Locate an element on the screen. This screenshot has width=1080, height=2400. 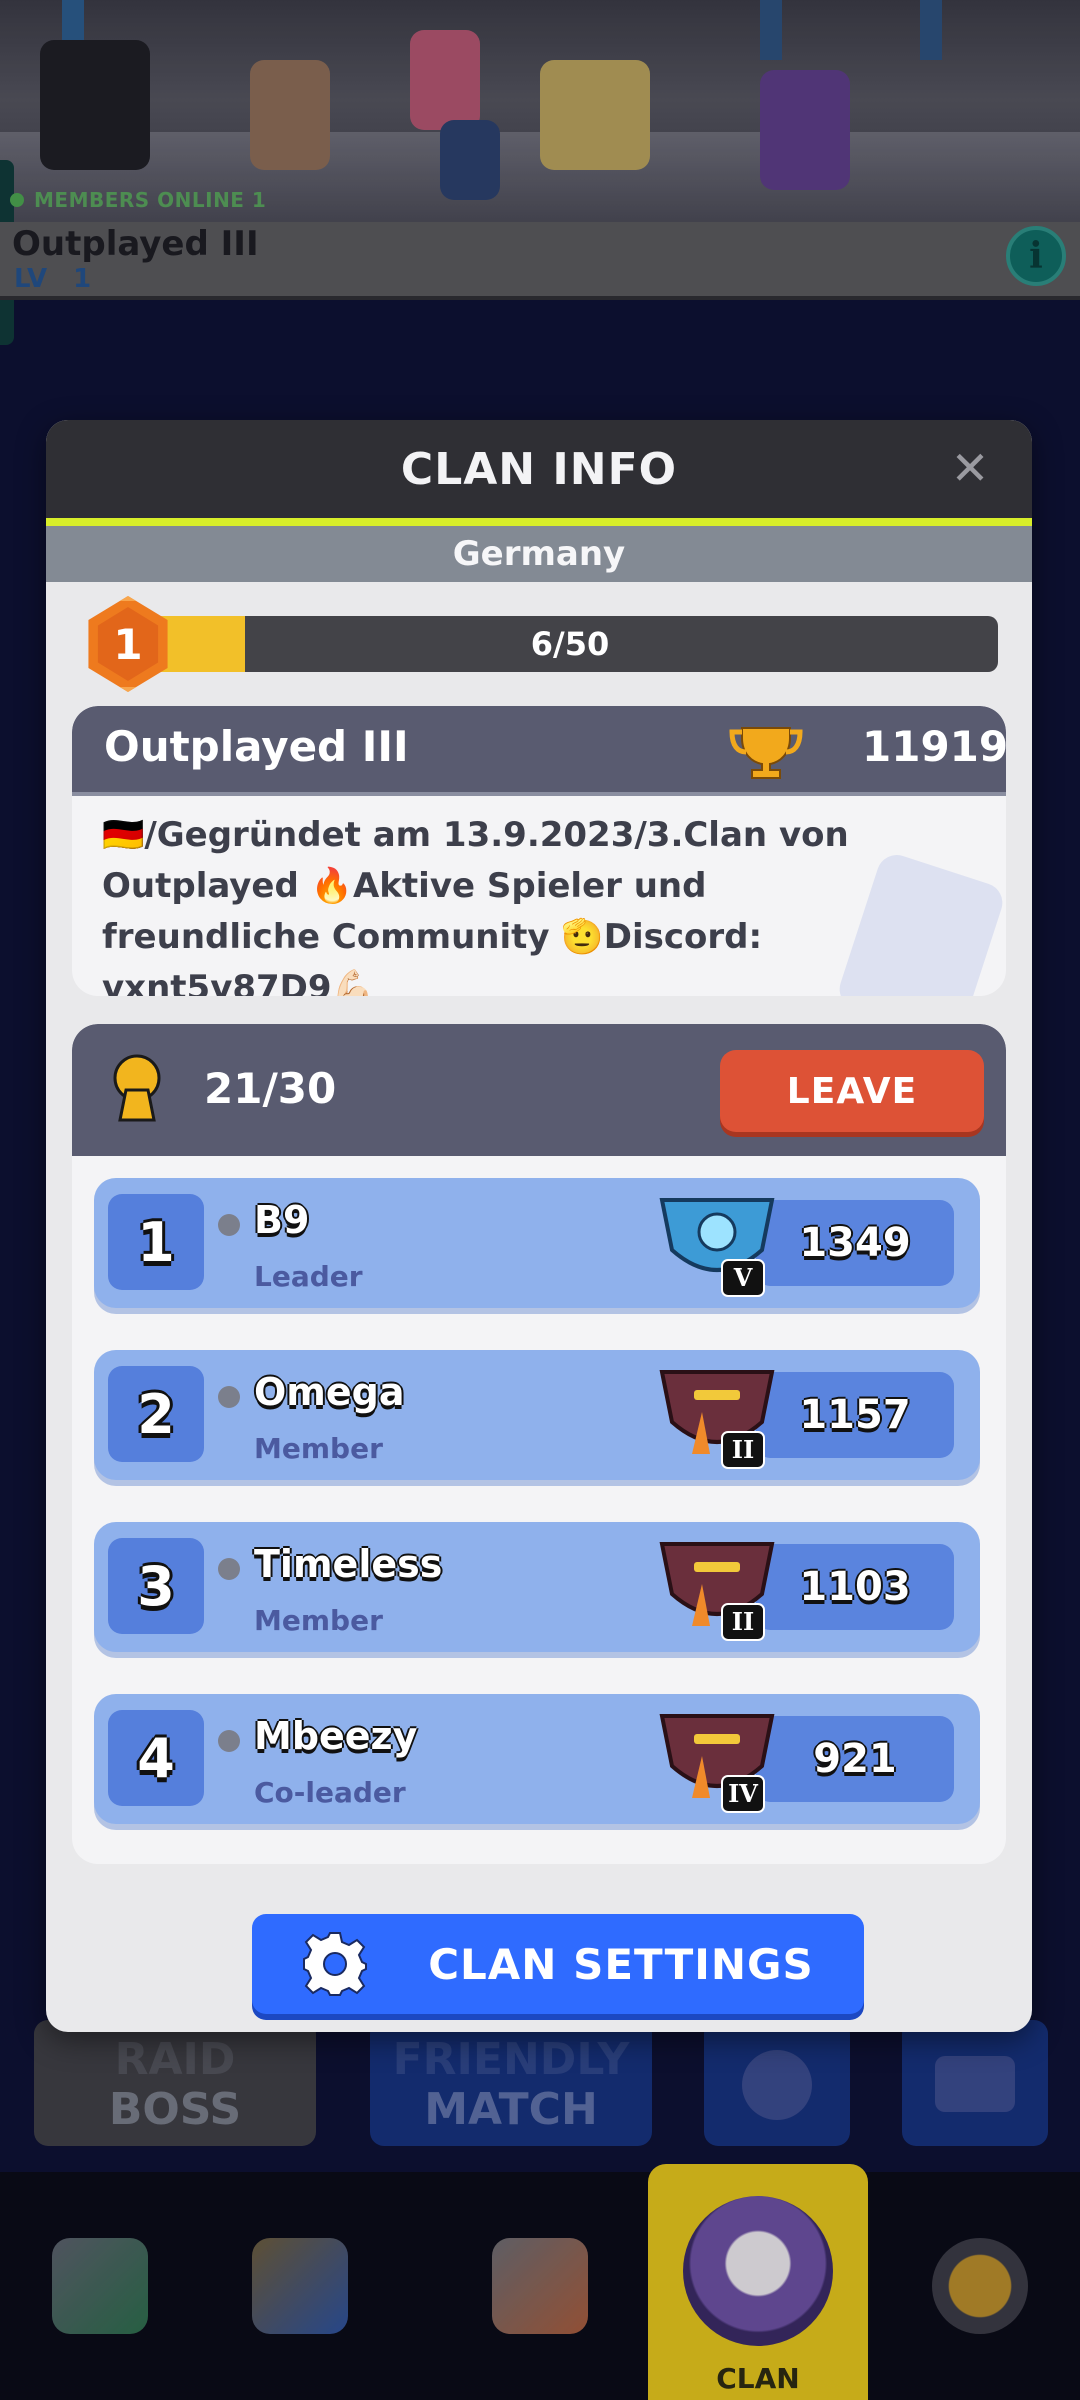
level-value: 1 is located at coordinates (82, 279).